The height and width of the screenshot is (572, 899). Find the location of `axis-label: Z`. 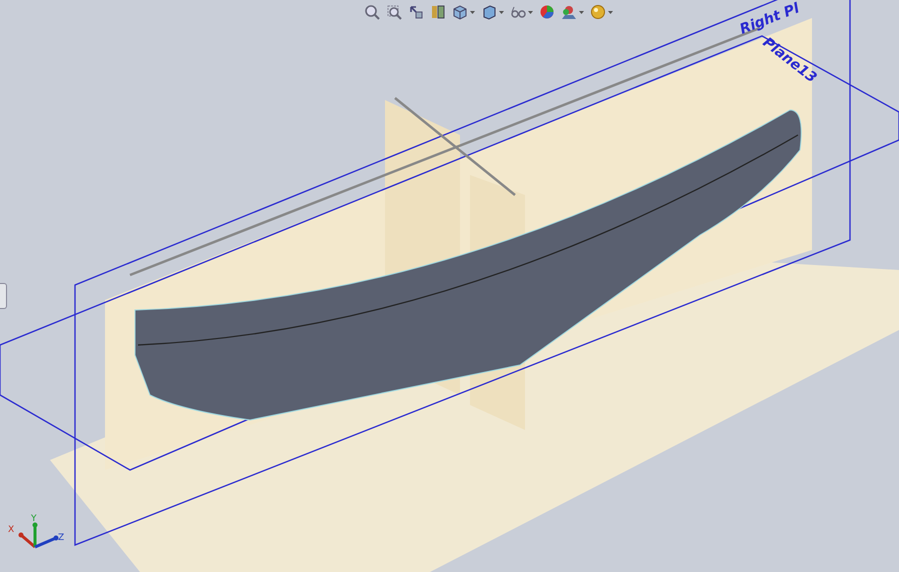

axis-label: Z is located at coordinates (61, 538).